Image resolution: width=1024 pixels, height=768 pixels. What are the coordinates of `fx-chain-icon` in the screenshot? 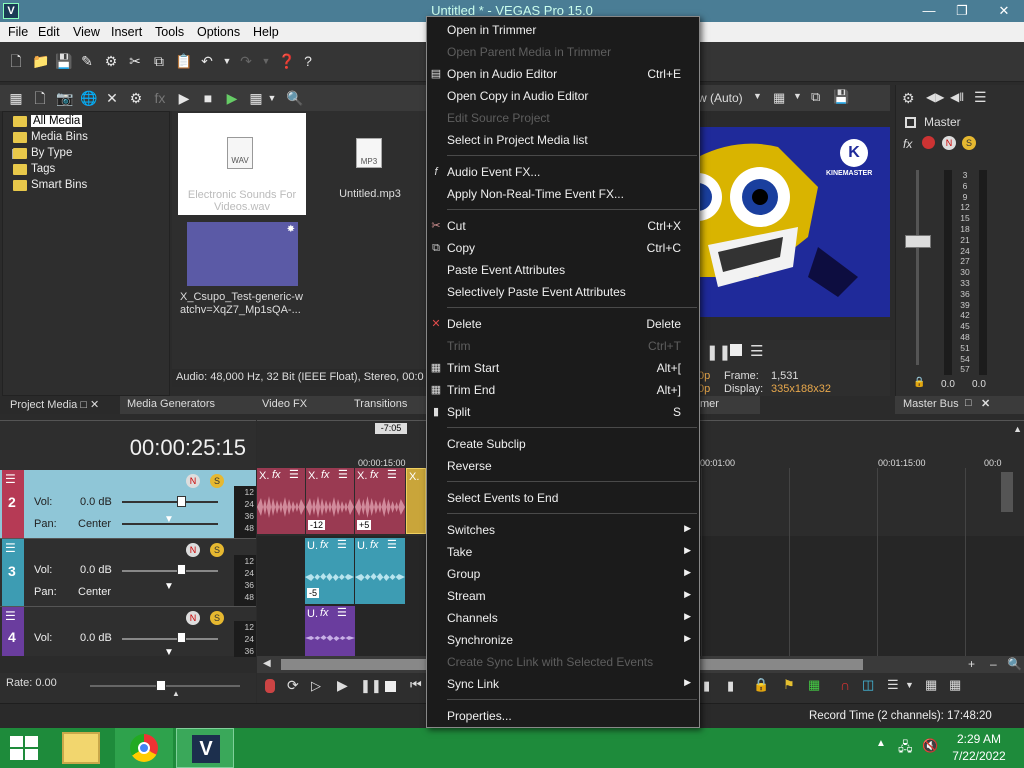 It's located at (928, 142).